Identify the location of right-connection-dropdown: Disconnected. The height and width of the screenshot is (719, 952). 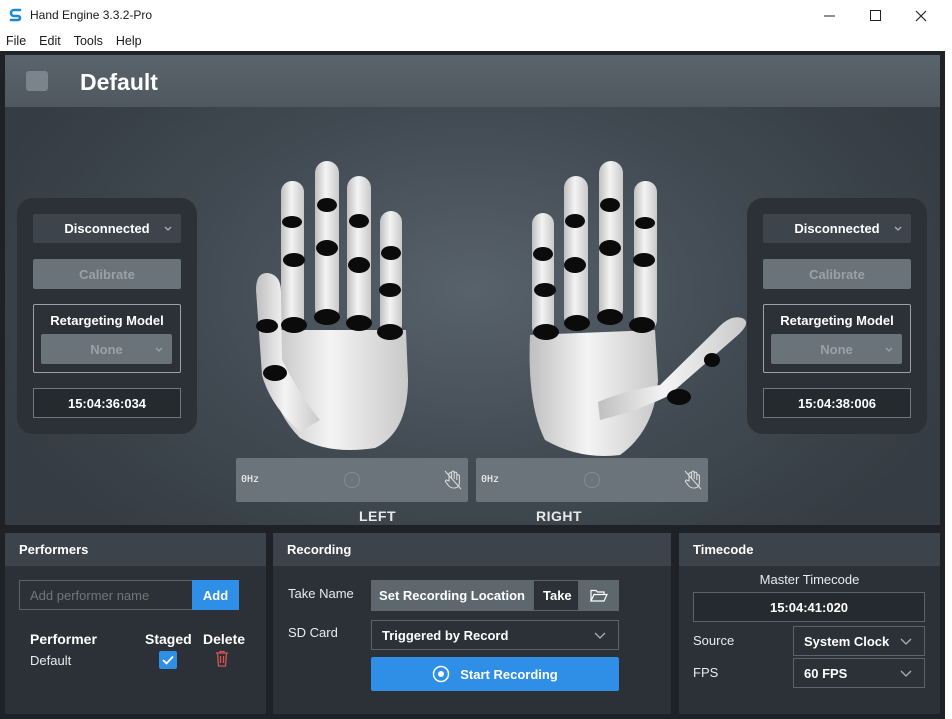
(837, 228).